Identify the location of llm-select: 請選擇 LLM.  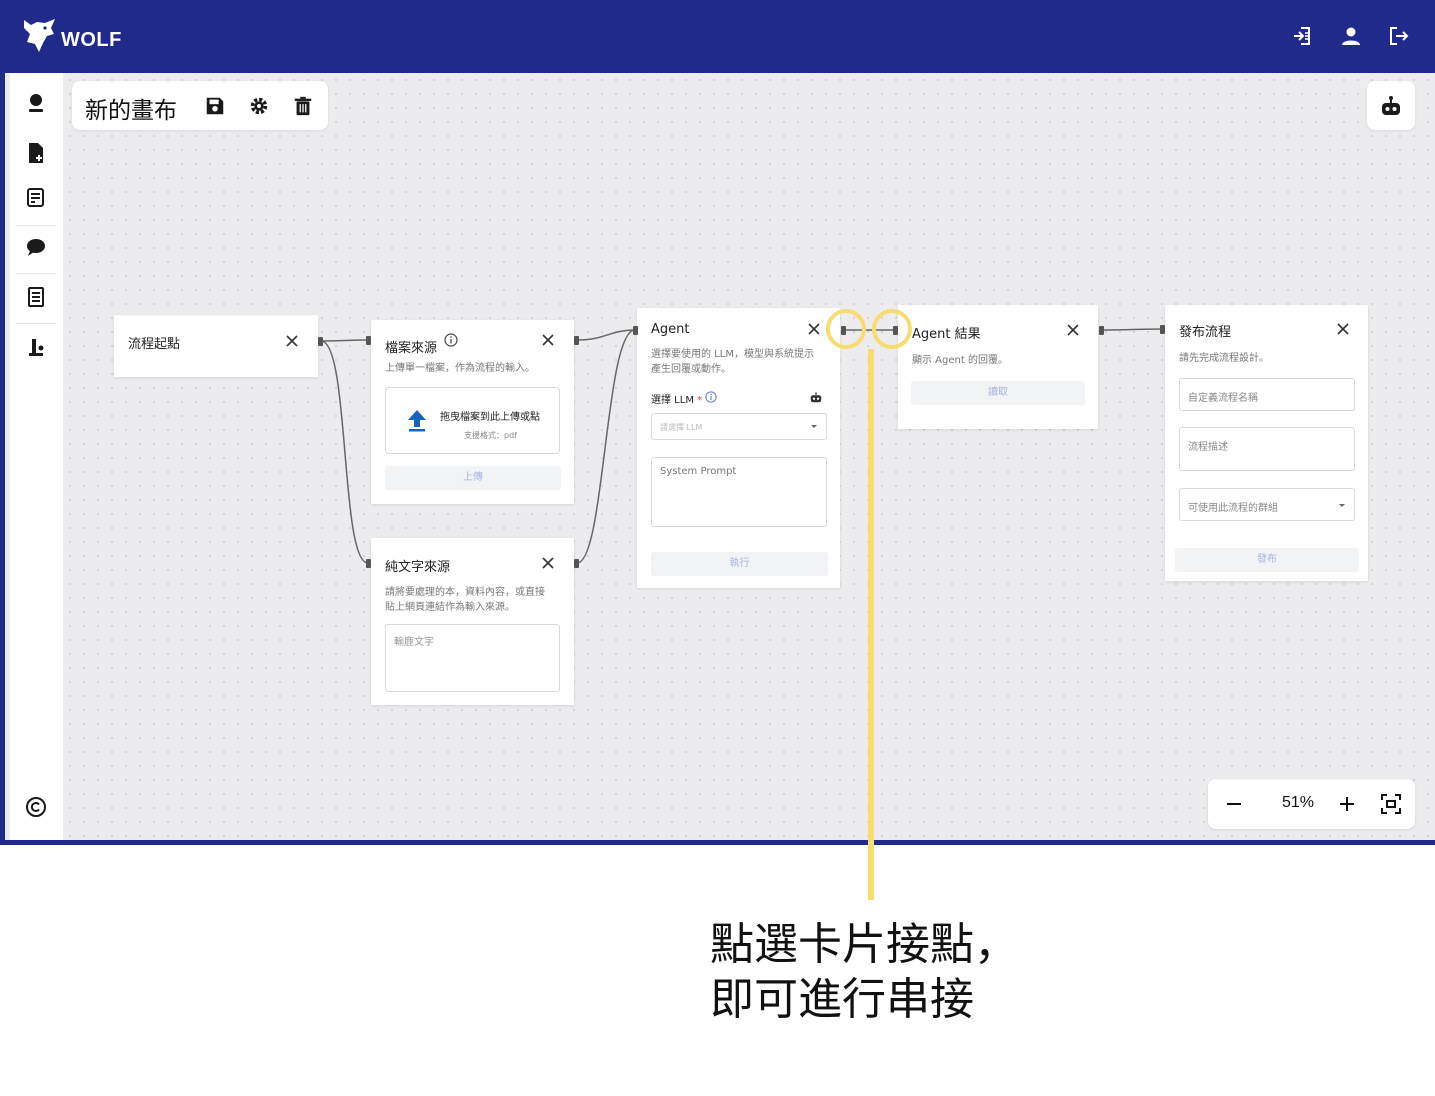
(739, 426).